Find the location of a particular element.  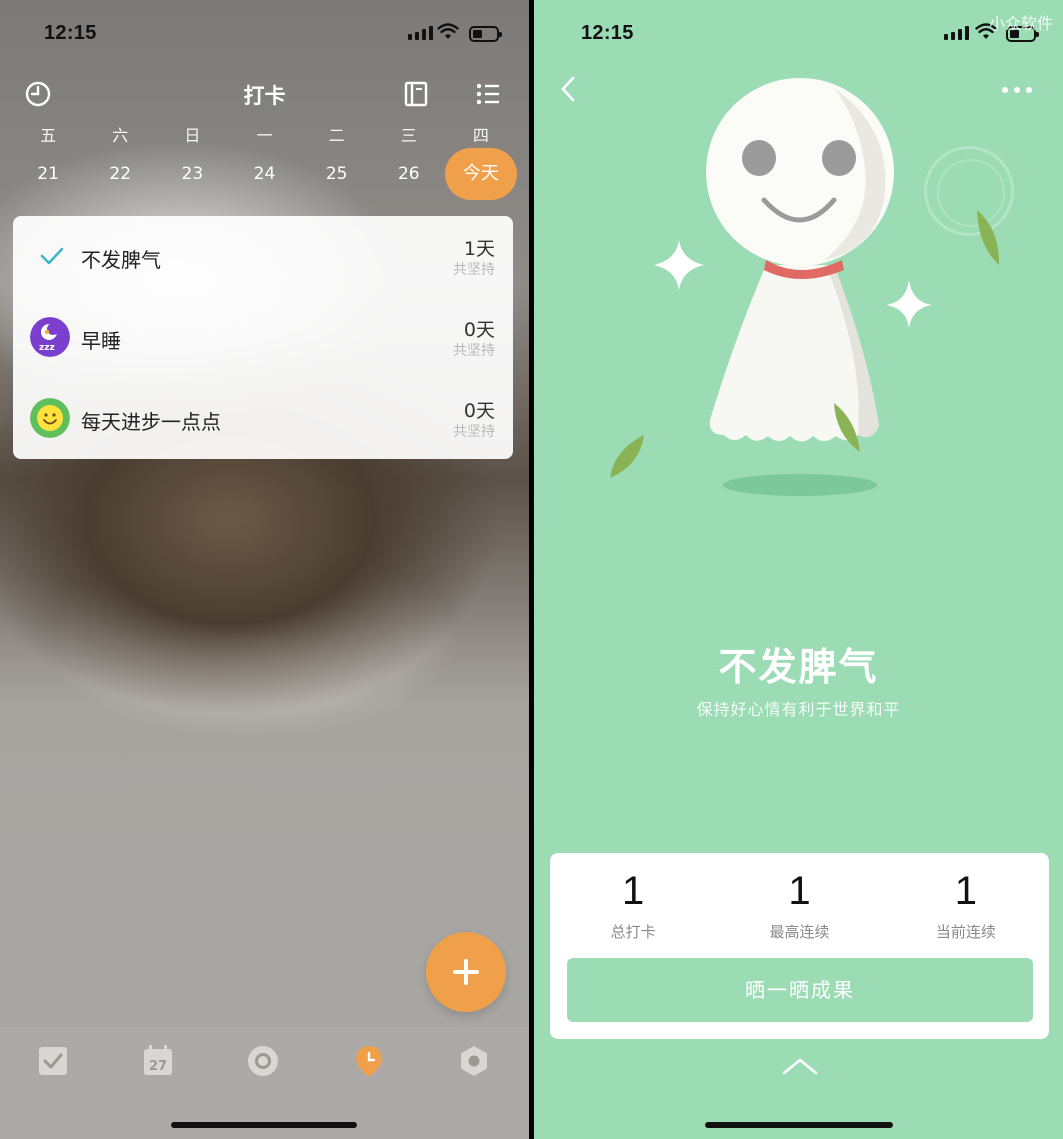

date-cell: 26 is located at coordinates (409, 174).